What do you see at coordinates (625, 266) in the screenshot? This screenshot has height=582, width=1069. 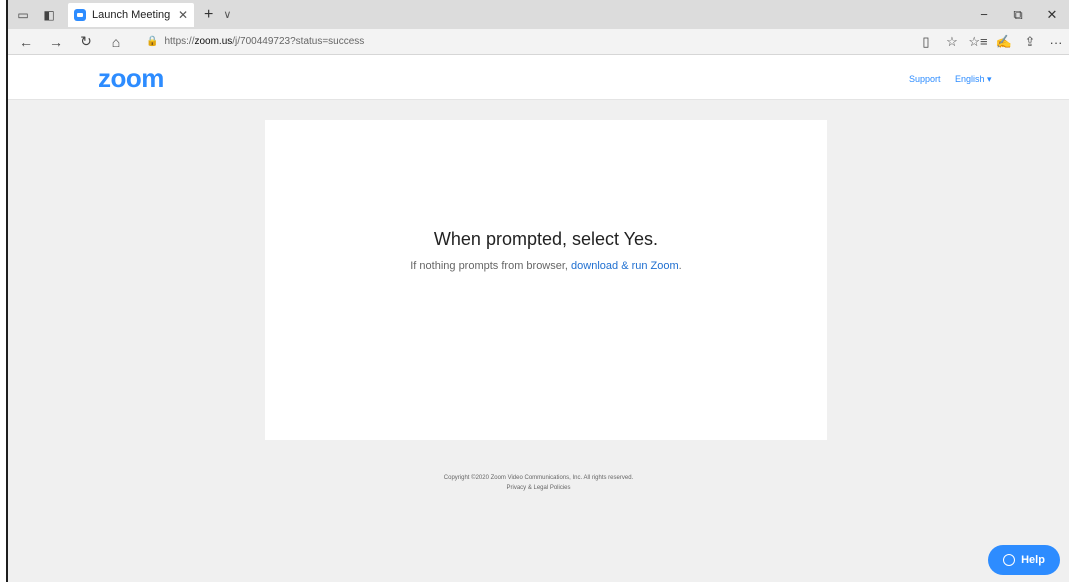 I see `download-run-zoom-link: download & run Zoom` at bounding box center [625, 266].